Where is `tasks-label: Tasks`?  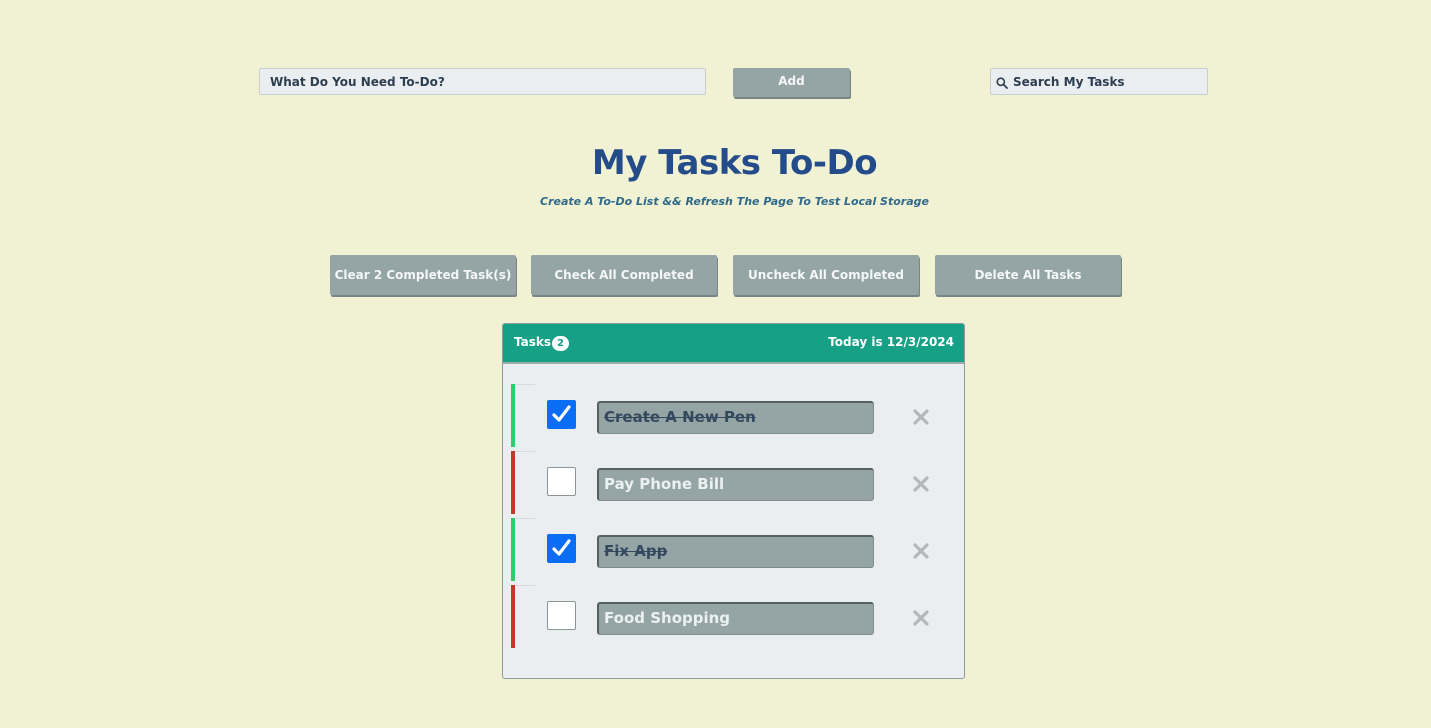
tasks-label: Tasks is located at coordinates (533, 342).